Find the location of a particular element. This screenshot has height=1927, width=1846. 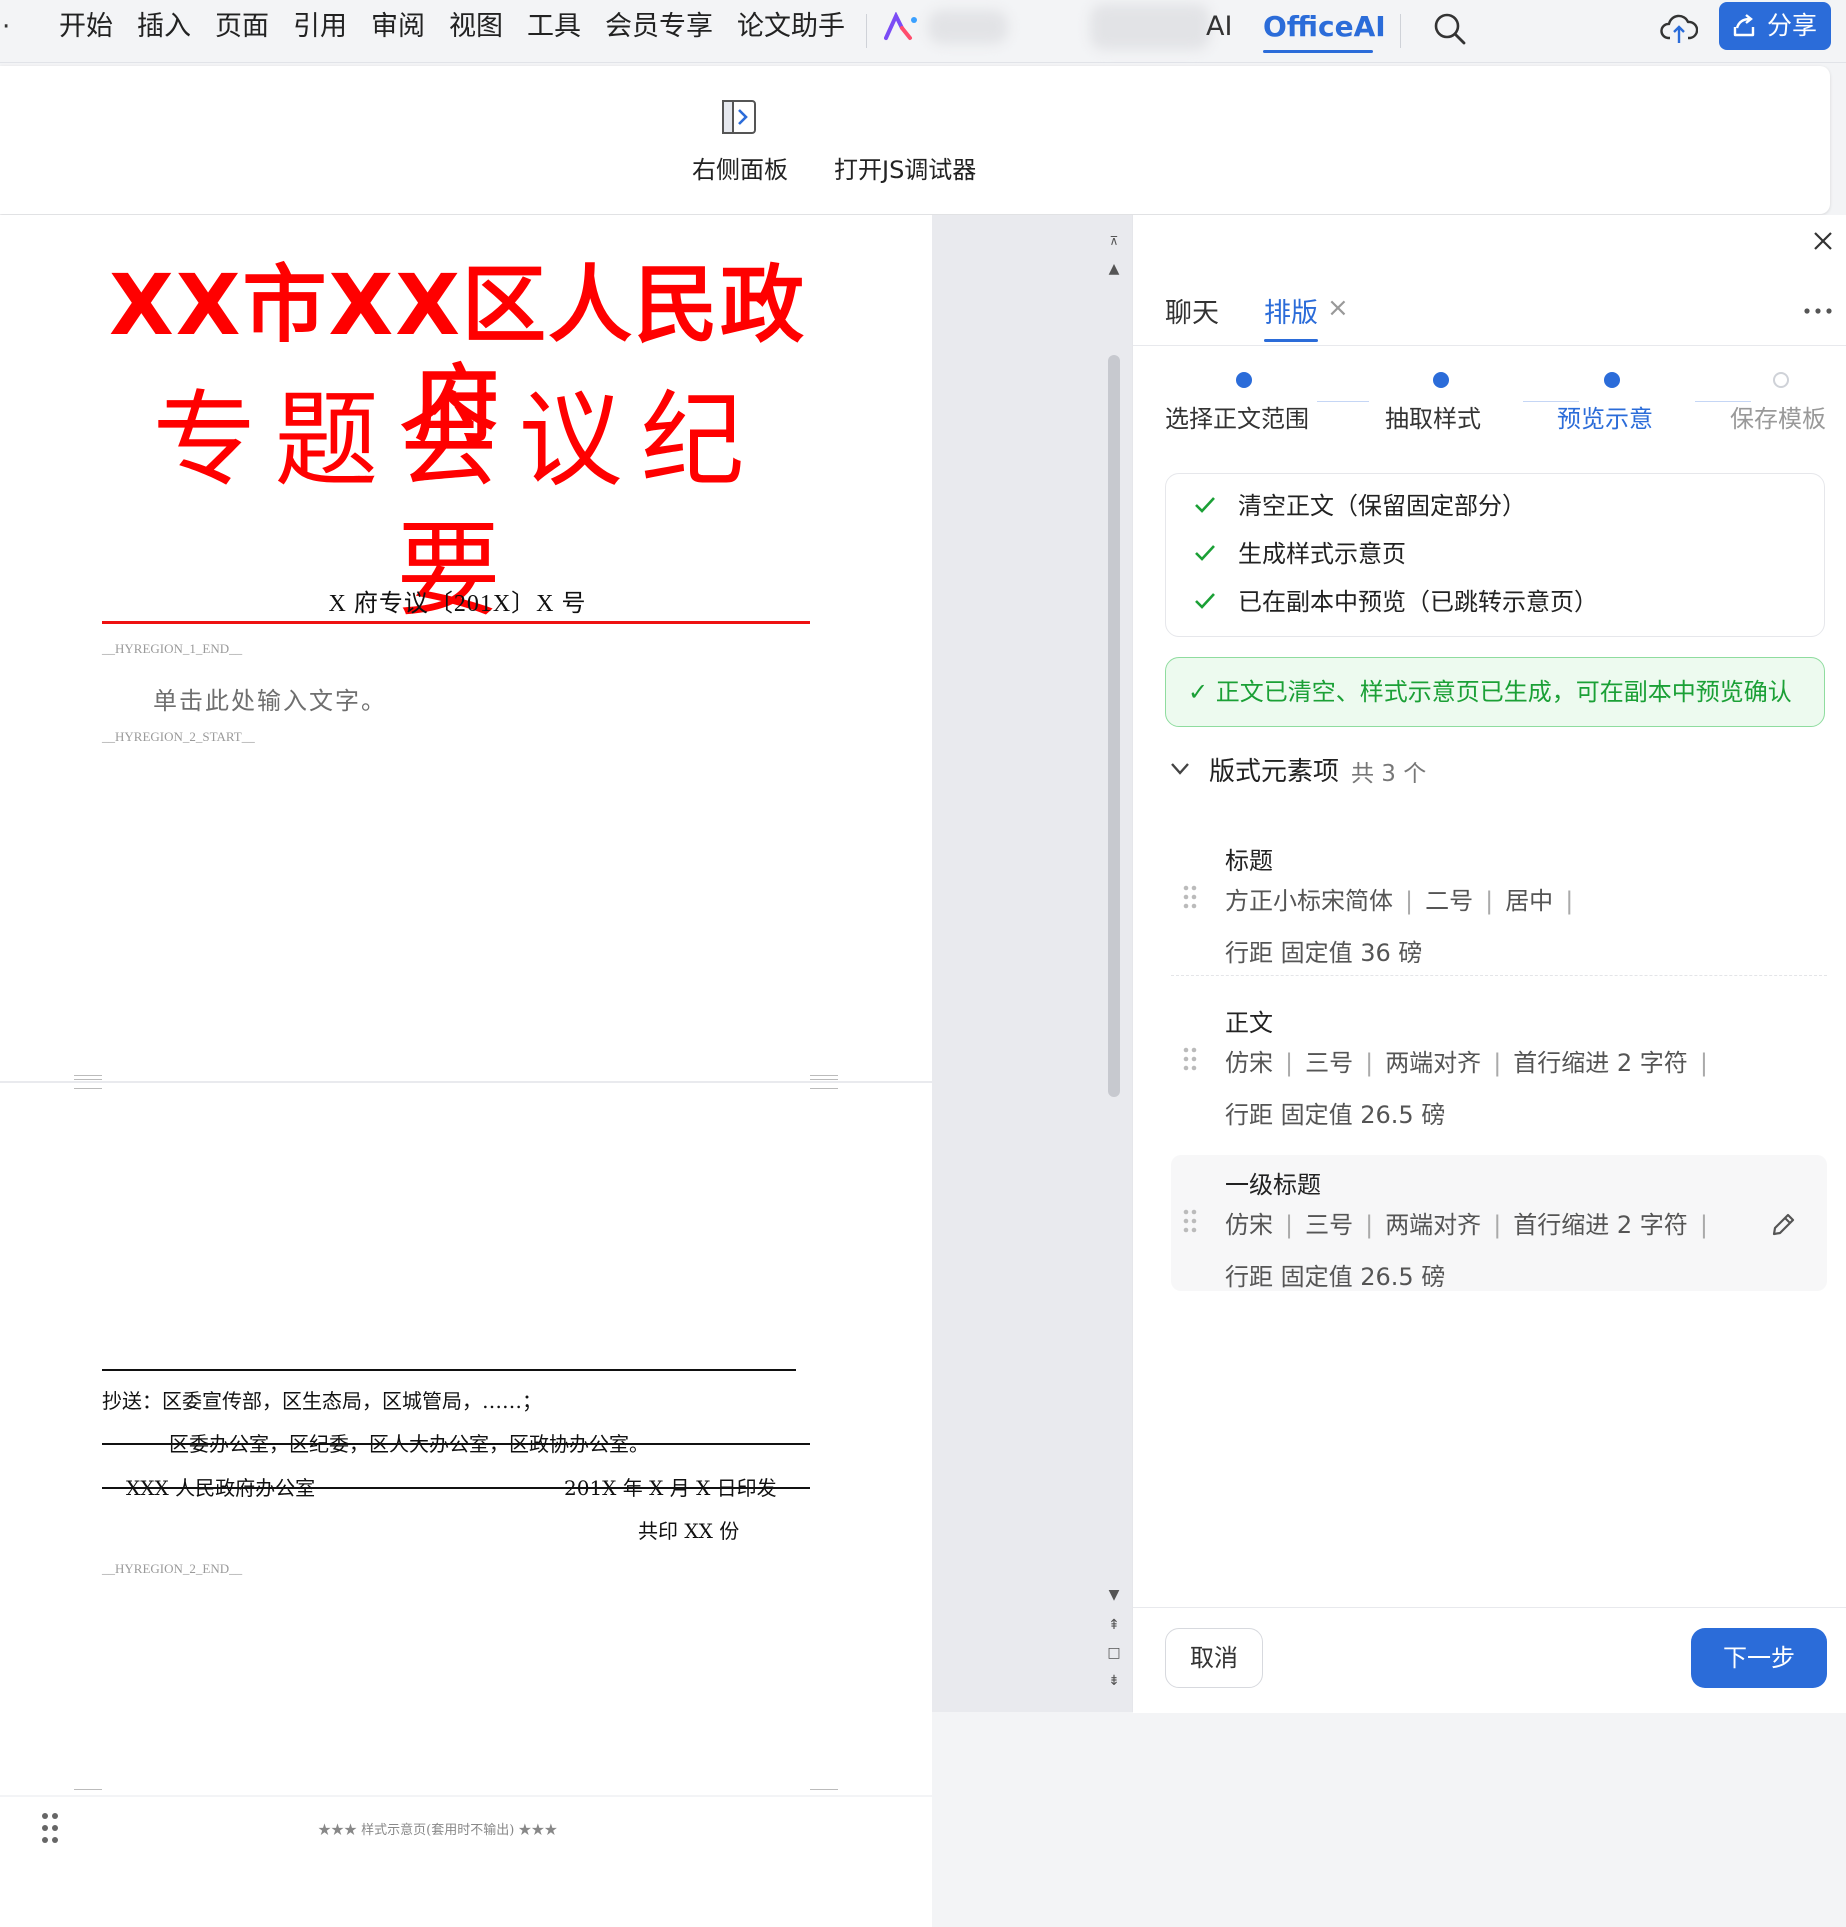

menu-review: 审阅 is located at coordinates (398, 27).